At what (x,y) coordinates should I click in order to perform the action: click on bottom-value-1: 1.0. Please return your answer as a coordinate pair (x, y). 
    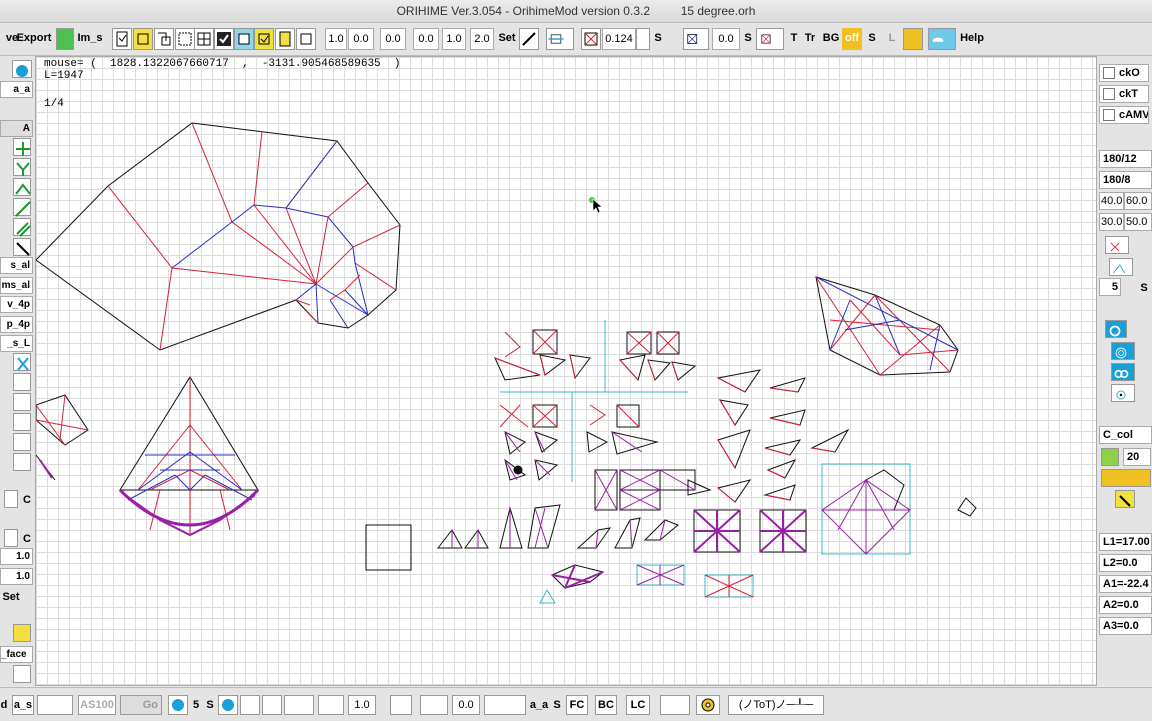
    Looking at the image, I should click on (362, 705).